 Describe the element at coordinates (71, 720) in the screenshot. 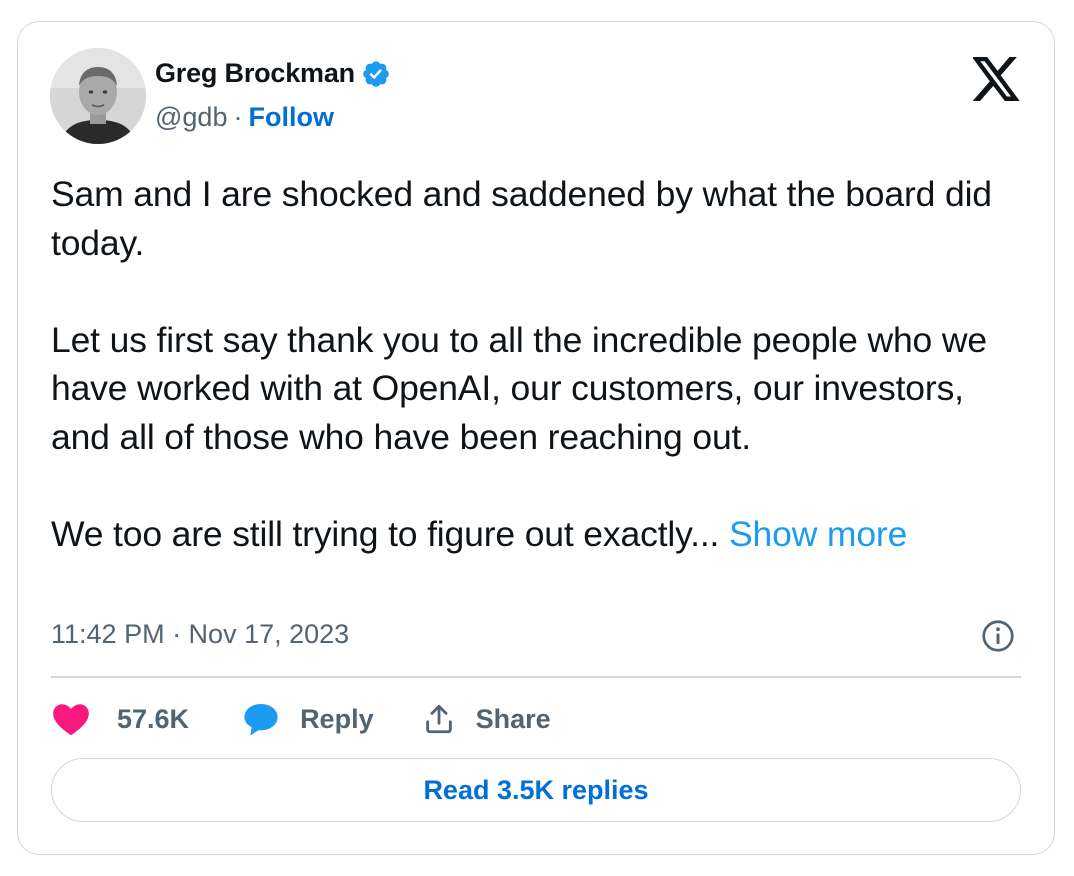

I see `heart-icon` at that location.